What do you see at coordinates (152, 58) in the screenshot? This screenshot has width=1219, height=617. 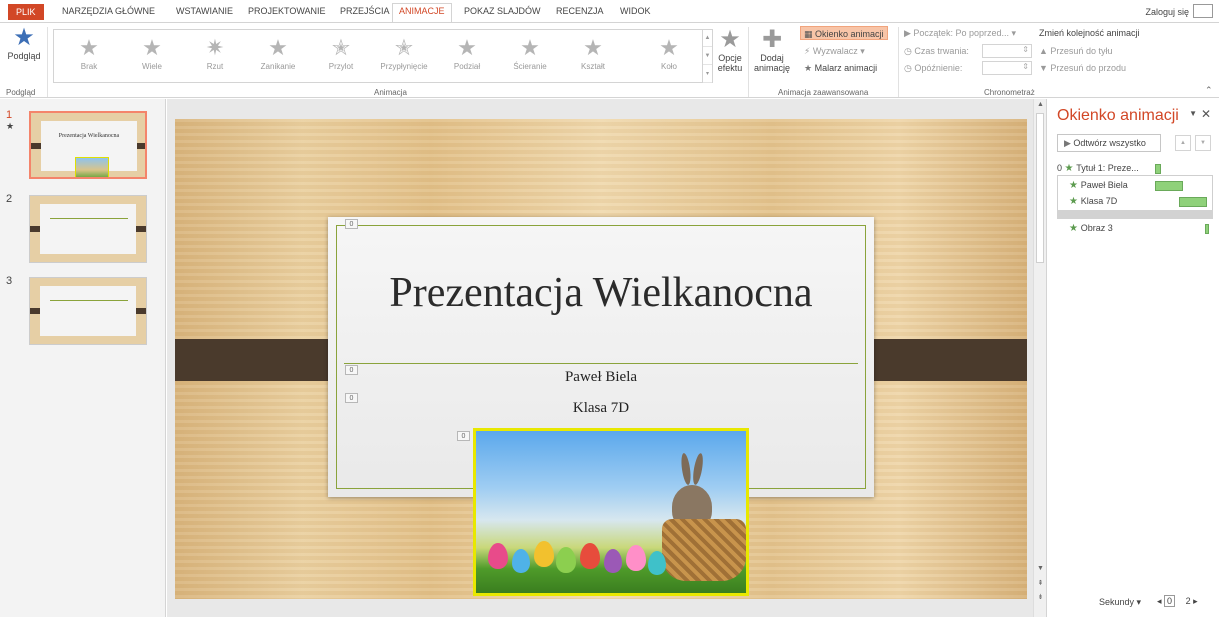 I see `animation-multiple: ★ Wiele` at bounding box center [152, 58].